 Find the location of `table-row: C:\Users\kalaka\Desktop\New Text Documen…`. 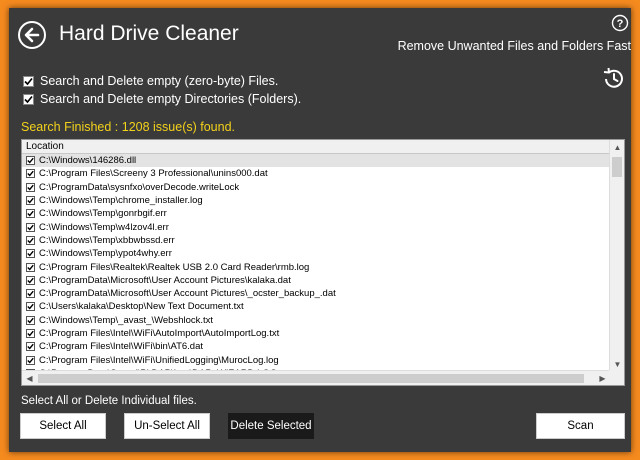

table-row: C:\Users\kalaka\Desktop\New Text Documen… is located at coordinates (316, 306).